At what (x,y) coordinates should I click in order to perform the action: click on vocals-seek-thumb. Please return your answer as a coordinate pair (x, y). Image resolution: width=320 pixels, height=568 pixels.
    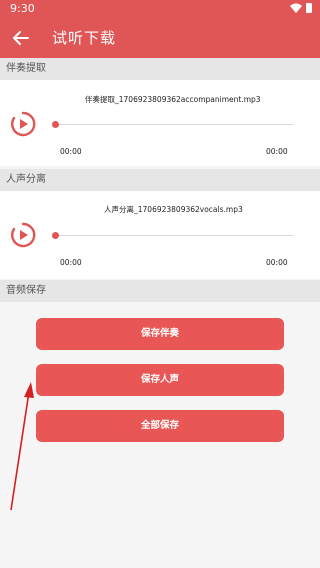
    Looking at the image, I should click on (55, 235).